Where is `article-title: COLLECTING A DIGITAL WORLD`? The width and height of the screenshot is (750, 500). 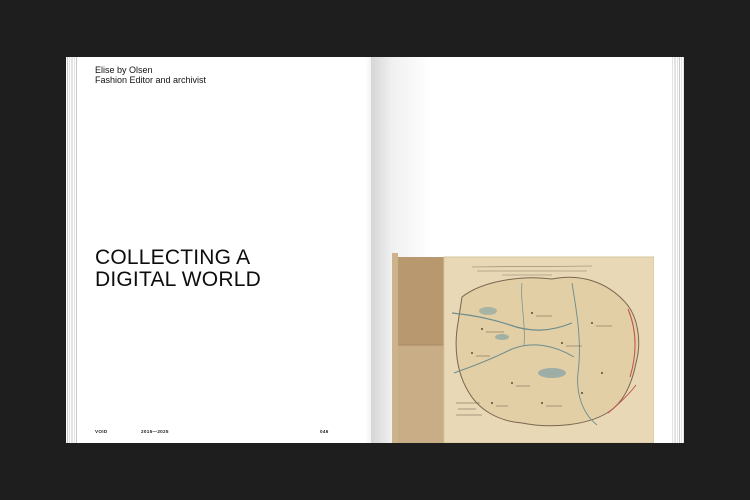 article-title: COLLECTING A DIGITAL WORLD is located at coordinates (178, 269).